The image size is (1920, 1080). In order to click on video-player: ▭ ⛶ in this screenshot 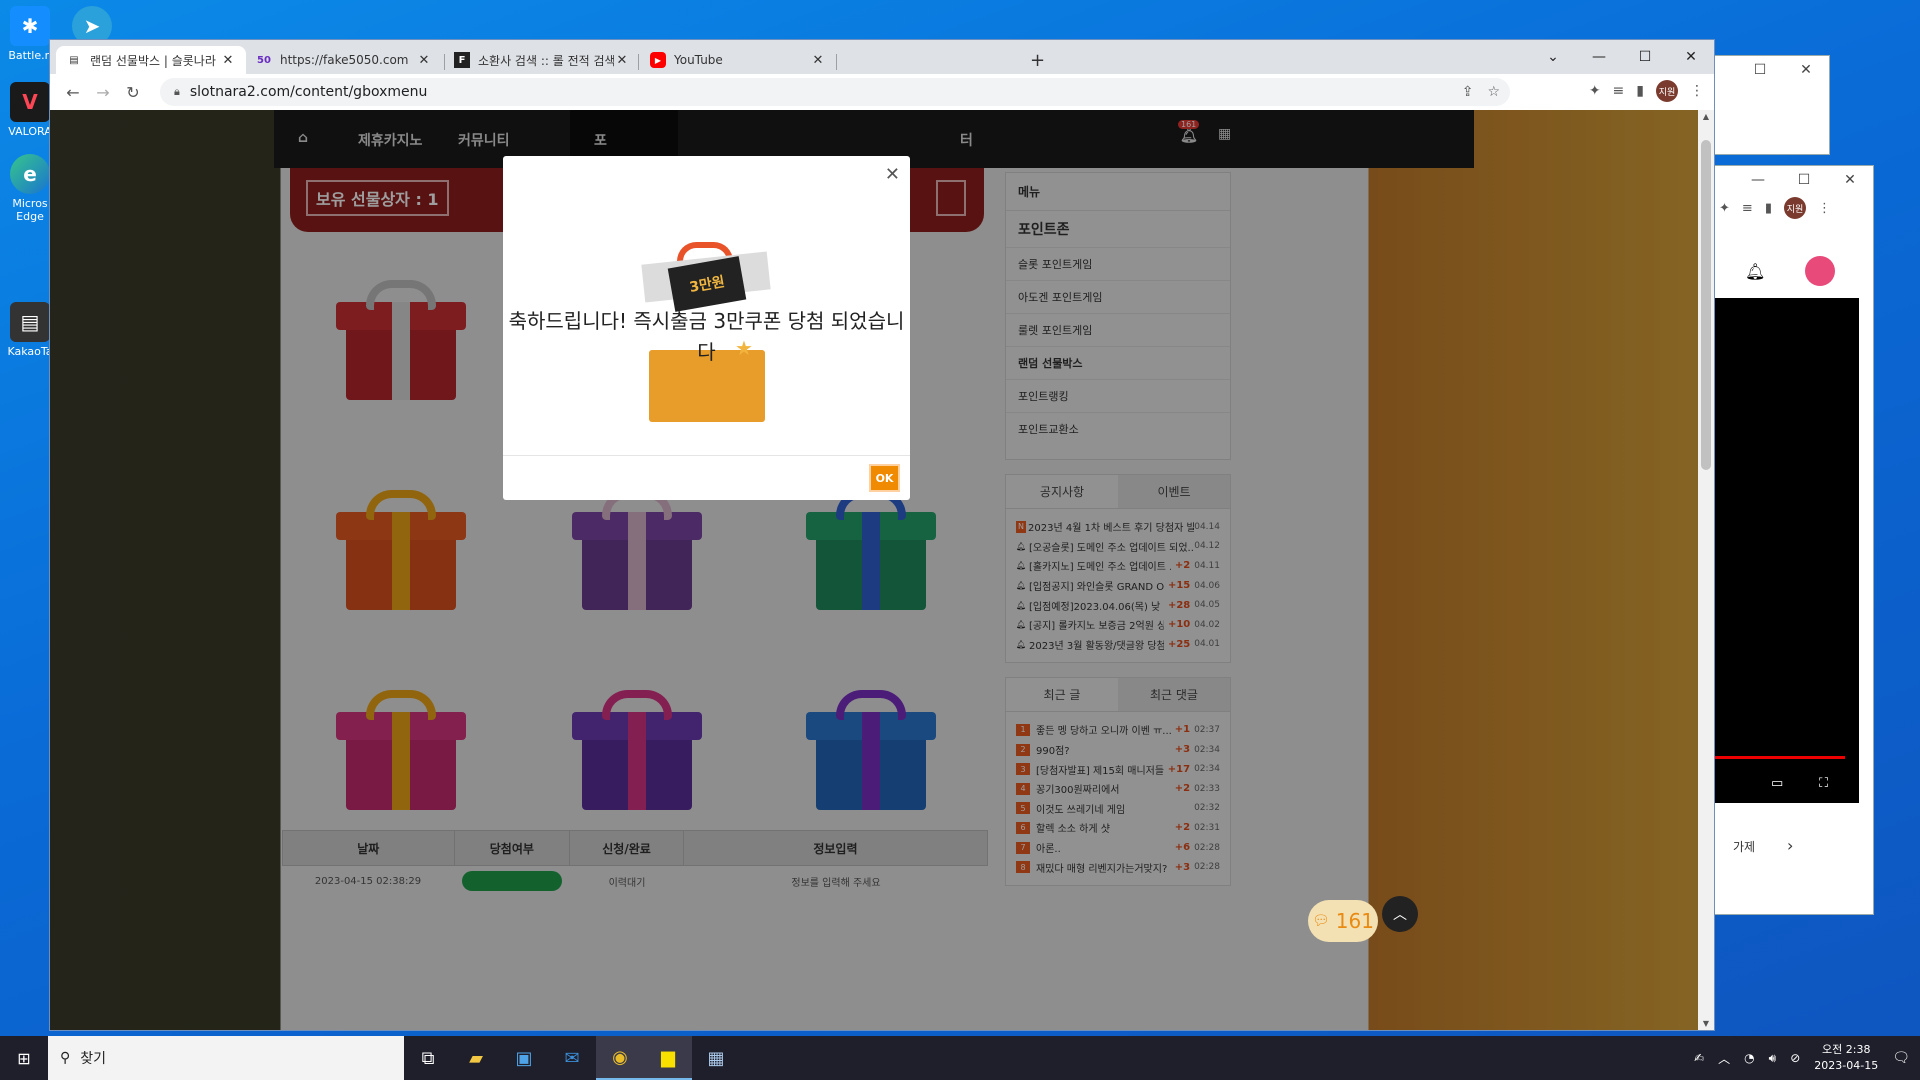, I will do `click(1787, 550)`.